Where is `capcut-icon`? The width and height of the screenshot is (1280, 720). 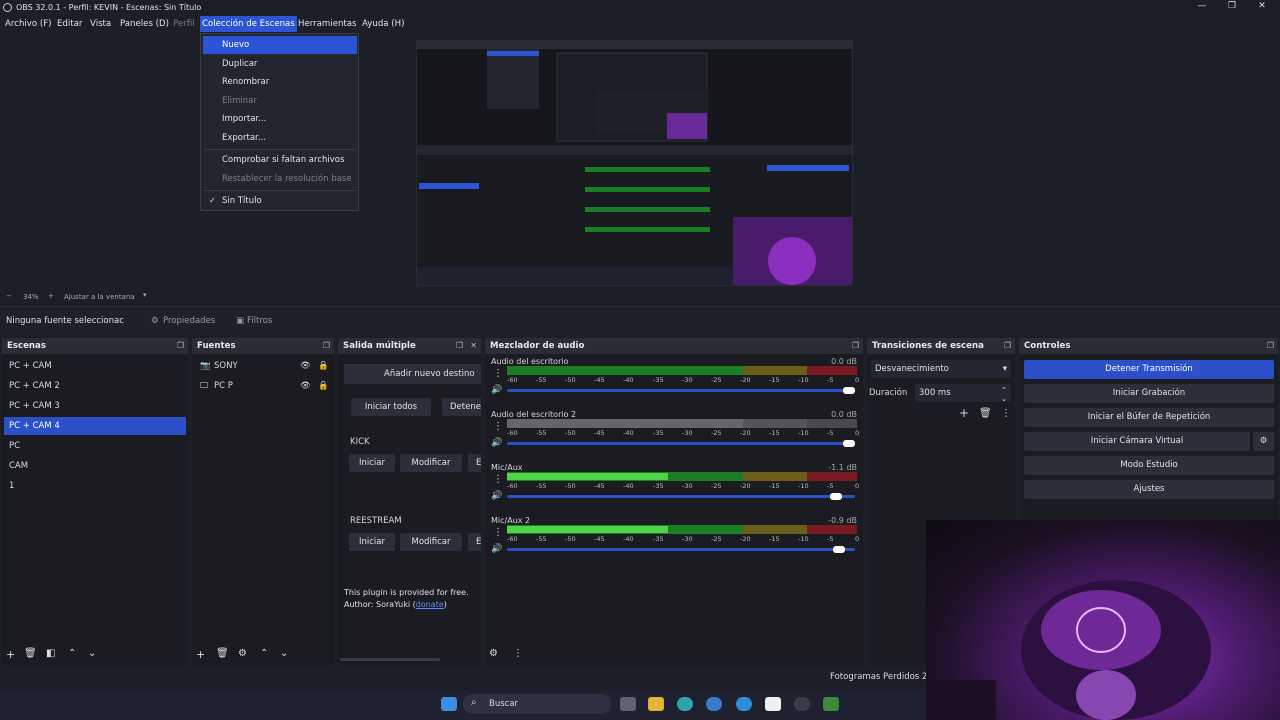 capcut-icon is located at coordinates (773, 704).